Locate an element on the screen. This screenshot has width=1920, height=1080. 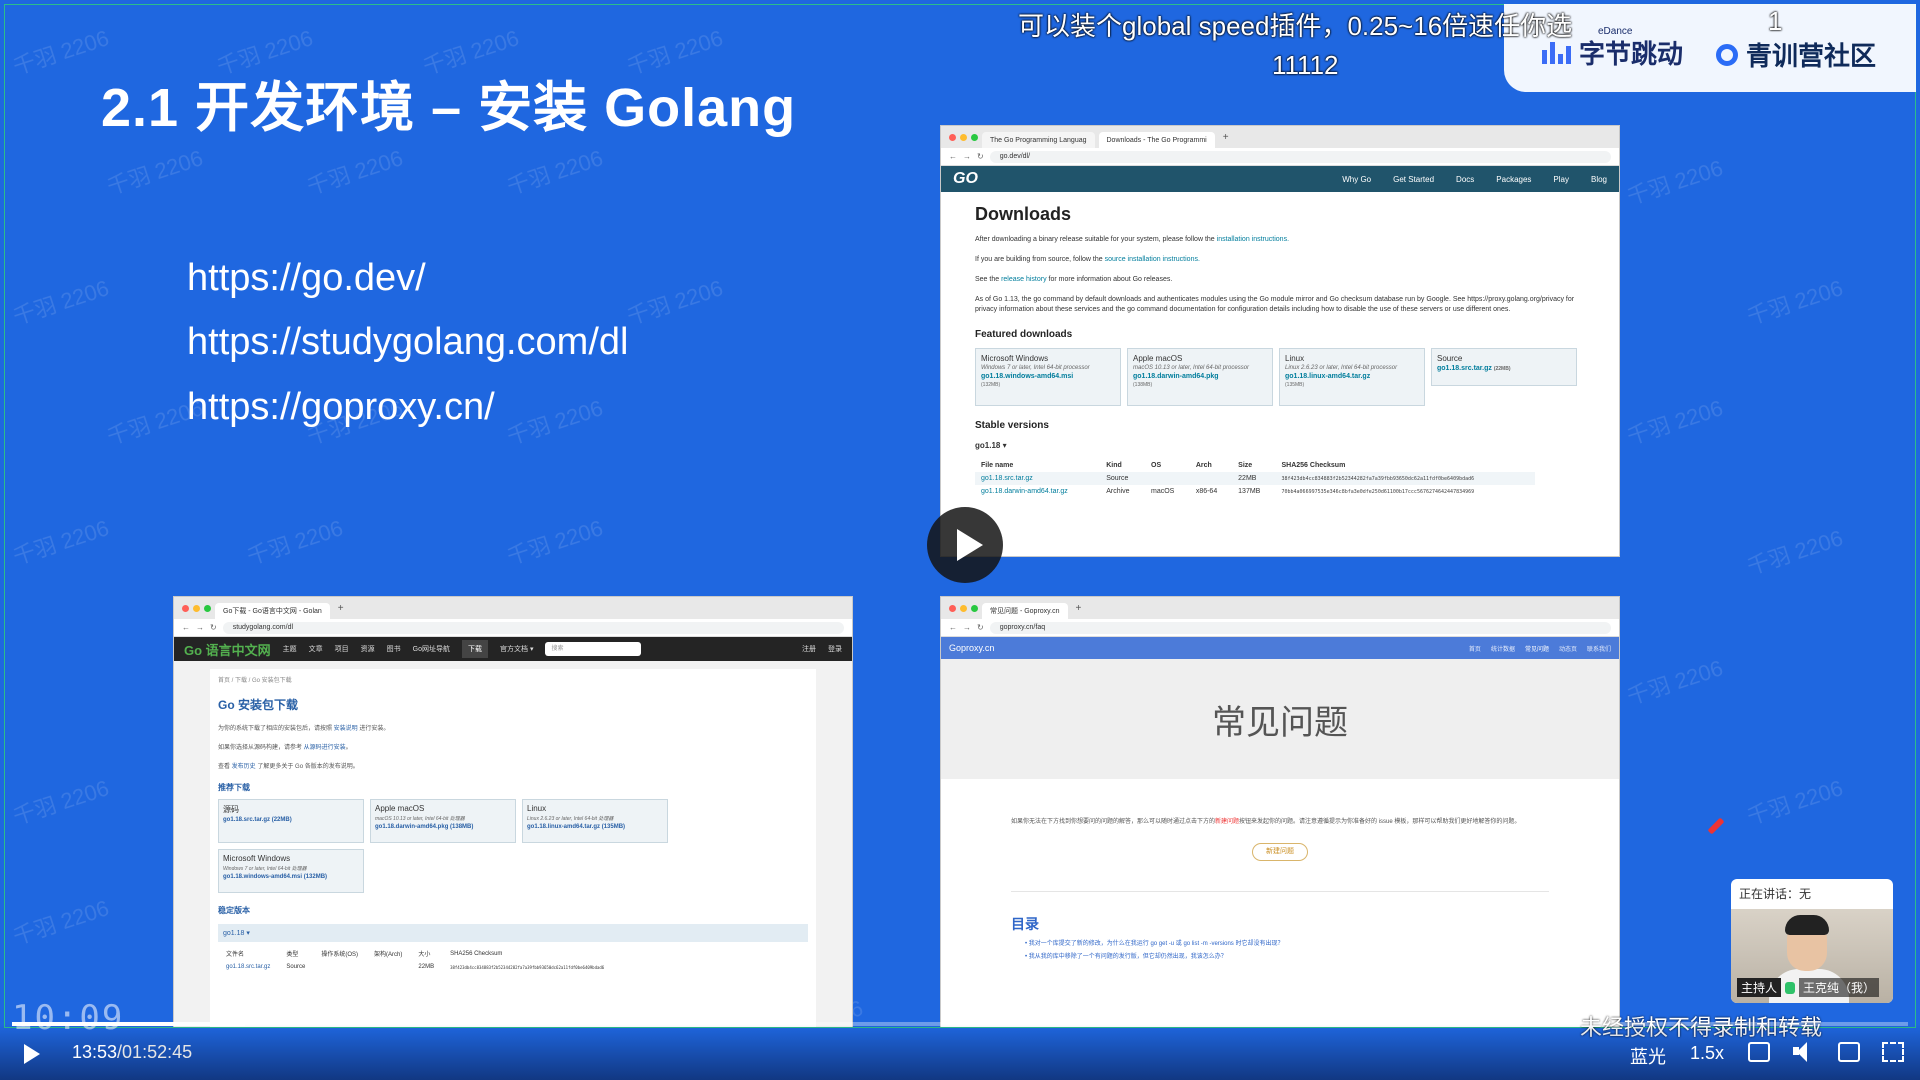
goproxy-brand: Goproxy.cn is located at coordinates (972, 648).